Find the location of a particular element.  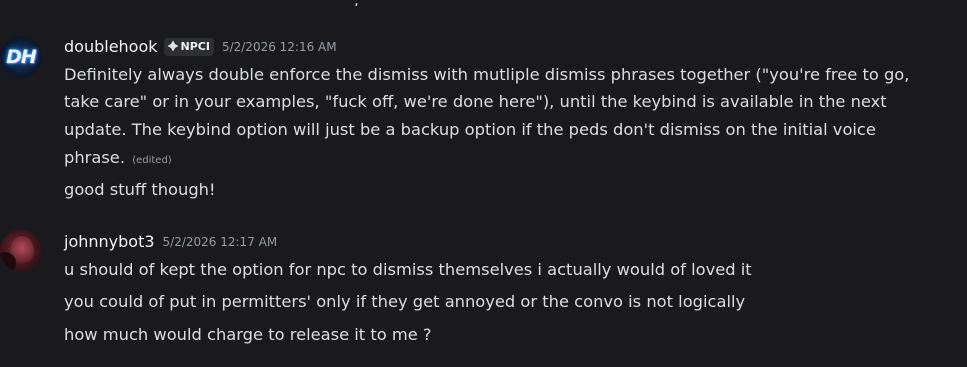

role-tag-label: NPCI is located at coordinates (195, 46).